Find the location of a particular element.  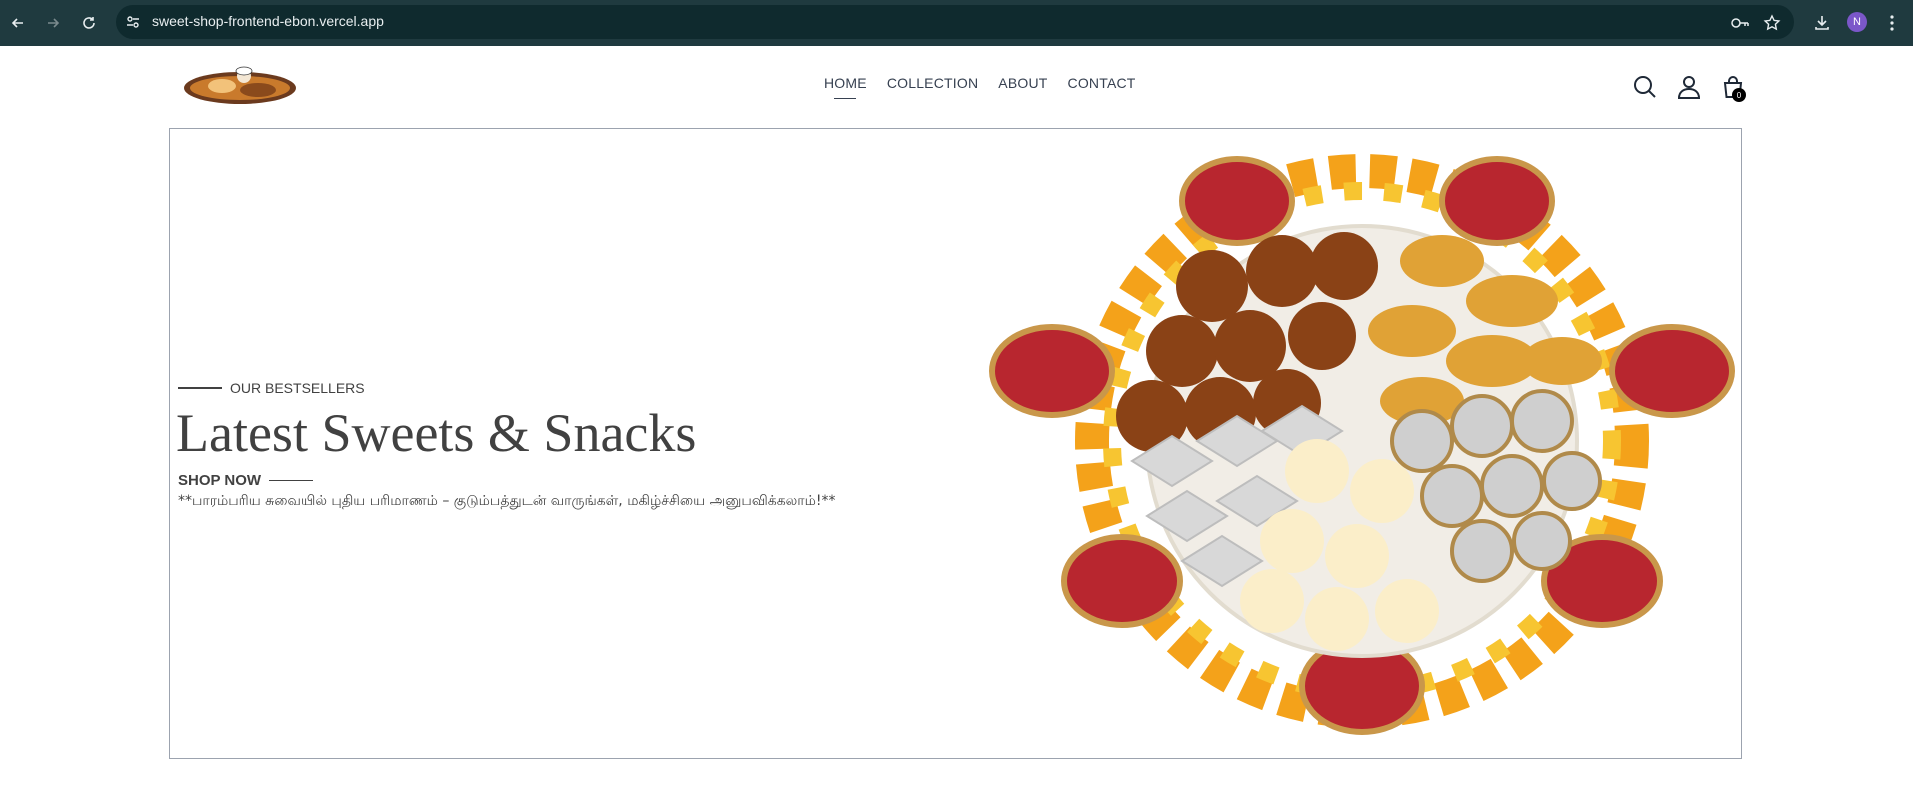

site-logo is located at coordinates (240, 86).